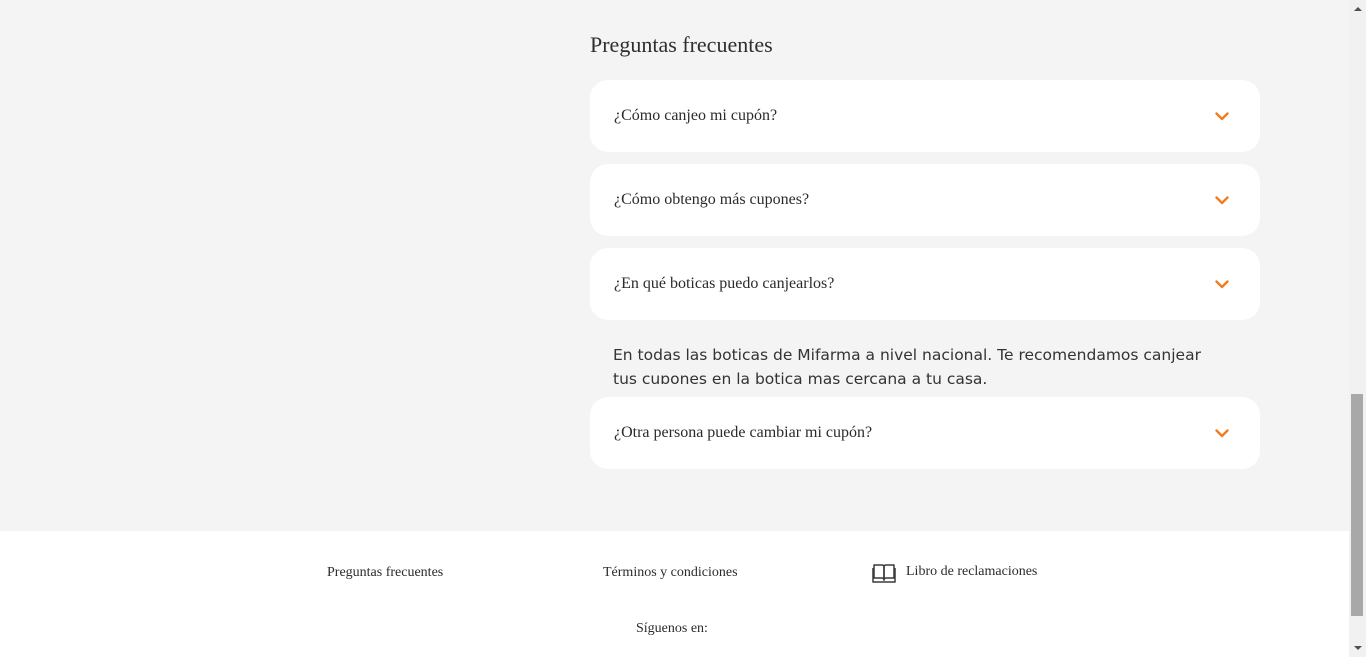 Image resolution: width=1366 pixels, height=657 pixels. Describe the element at coordinates (743, 432) in the screenshot. I see `faq-question: ¿Otra persona puede cambiar mi cupón?` at that location.